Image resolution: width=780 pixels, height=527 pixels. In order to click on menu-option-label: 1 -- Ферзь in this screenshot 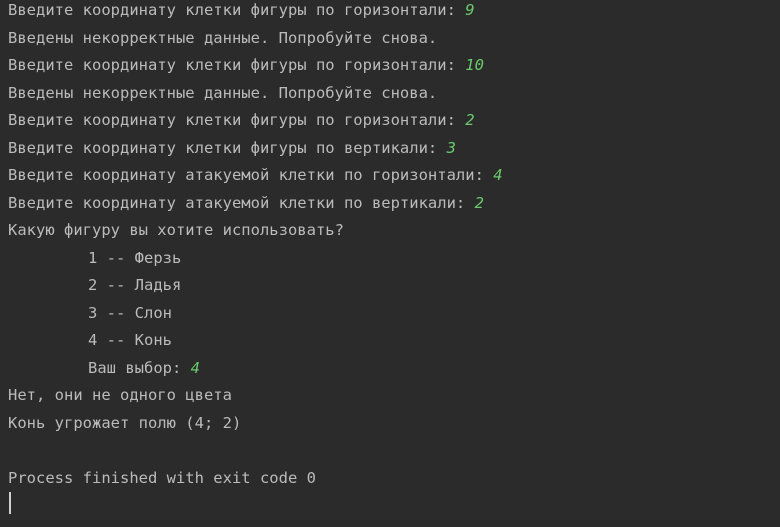, I will do `click(135, 257)`.